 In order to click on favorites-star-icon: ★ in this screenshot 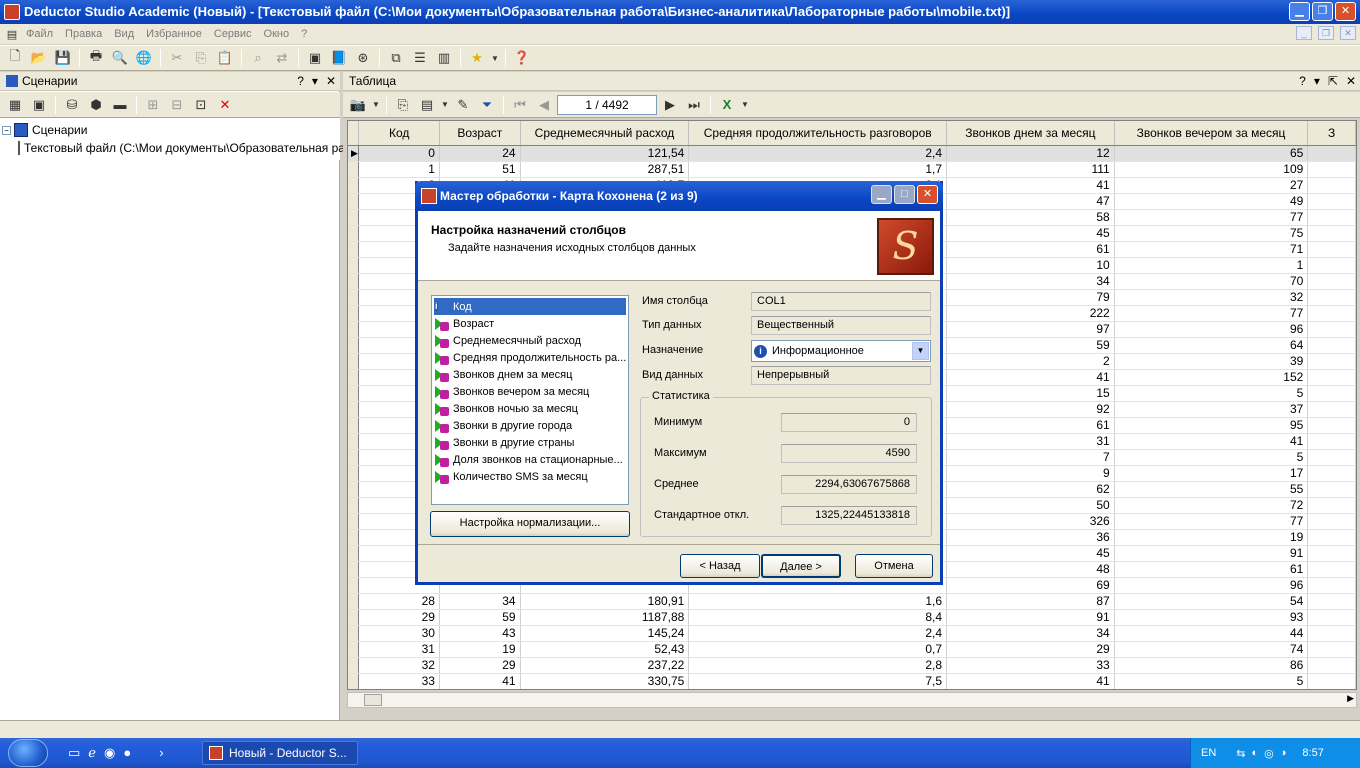, I will do `click(477, 58)`.